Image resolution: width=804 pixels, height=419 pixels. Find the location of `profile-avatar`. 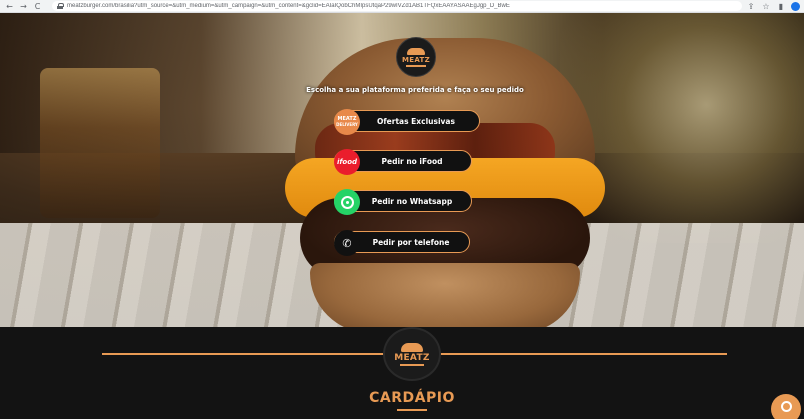

profile-avatar is located at coordinates (795, 6).